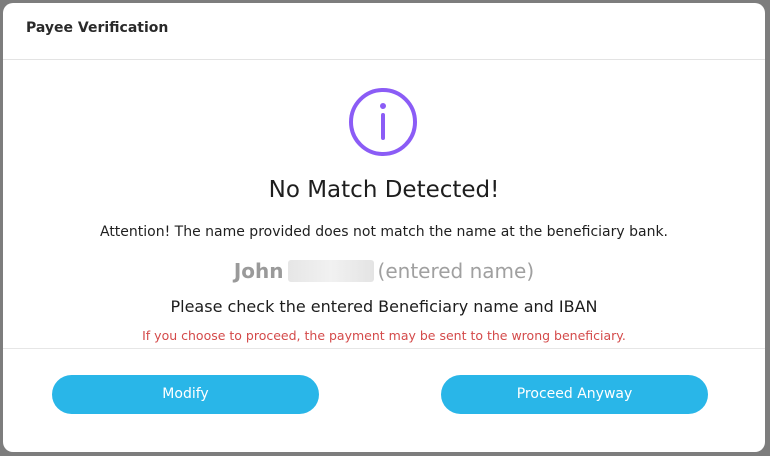  I want to click on redacted-surname, so click(330, 271).